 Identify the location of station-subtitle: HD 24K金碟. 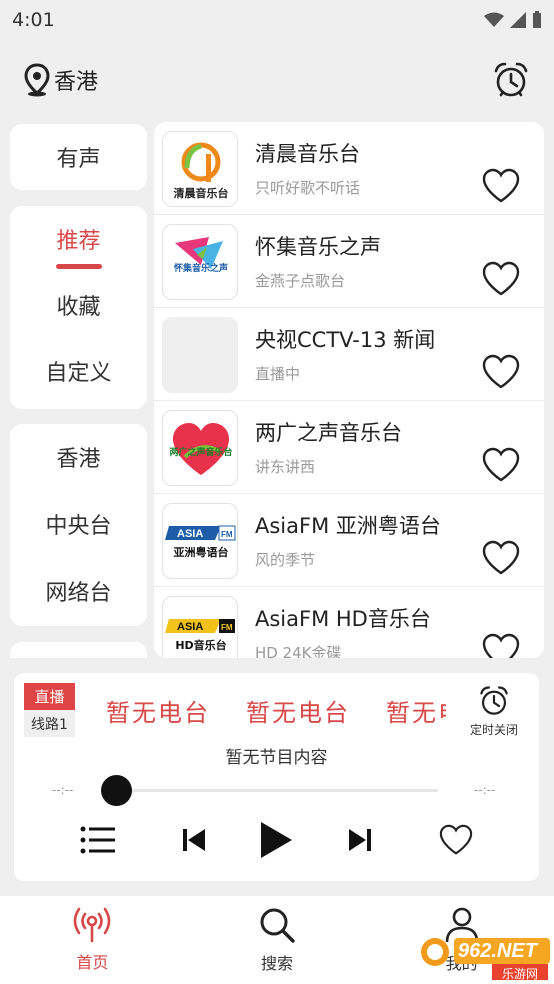
(298, 651).